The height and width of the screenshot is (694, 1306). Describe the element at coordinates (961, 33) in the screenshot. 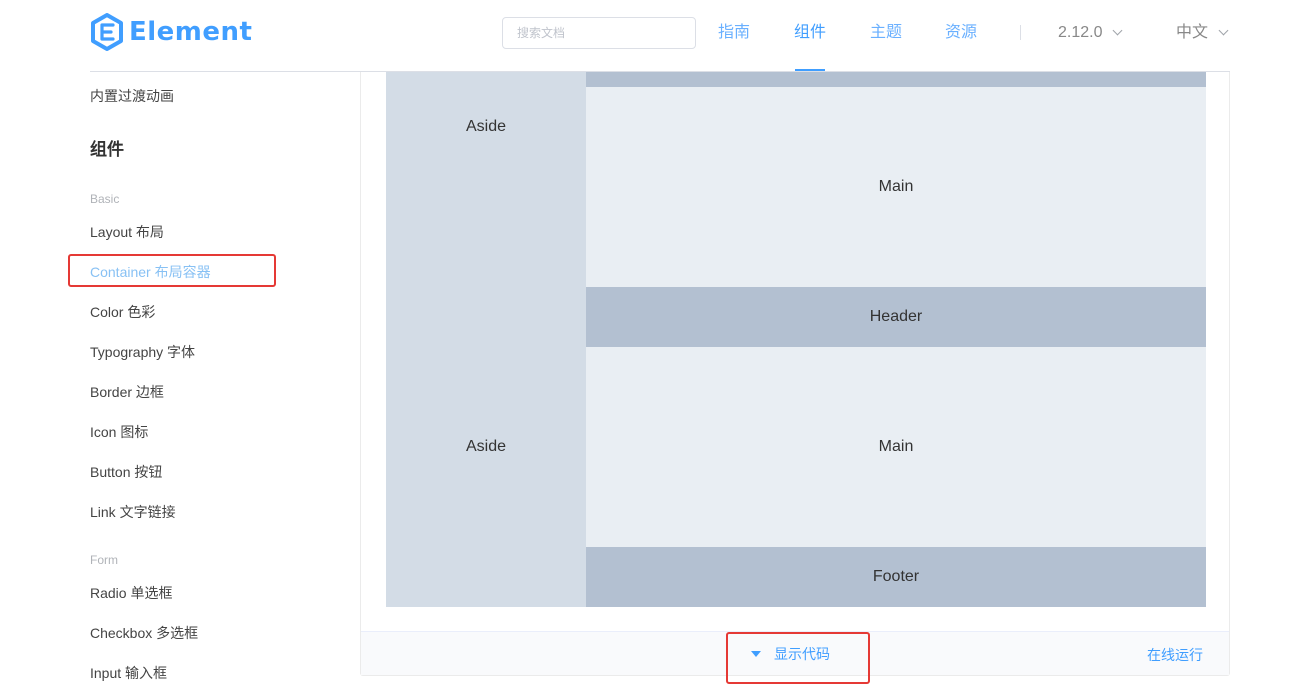

I see `nav-resources: 资源` at that location.